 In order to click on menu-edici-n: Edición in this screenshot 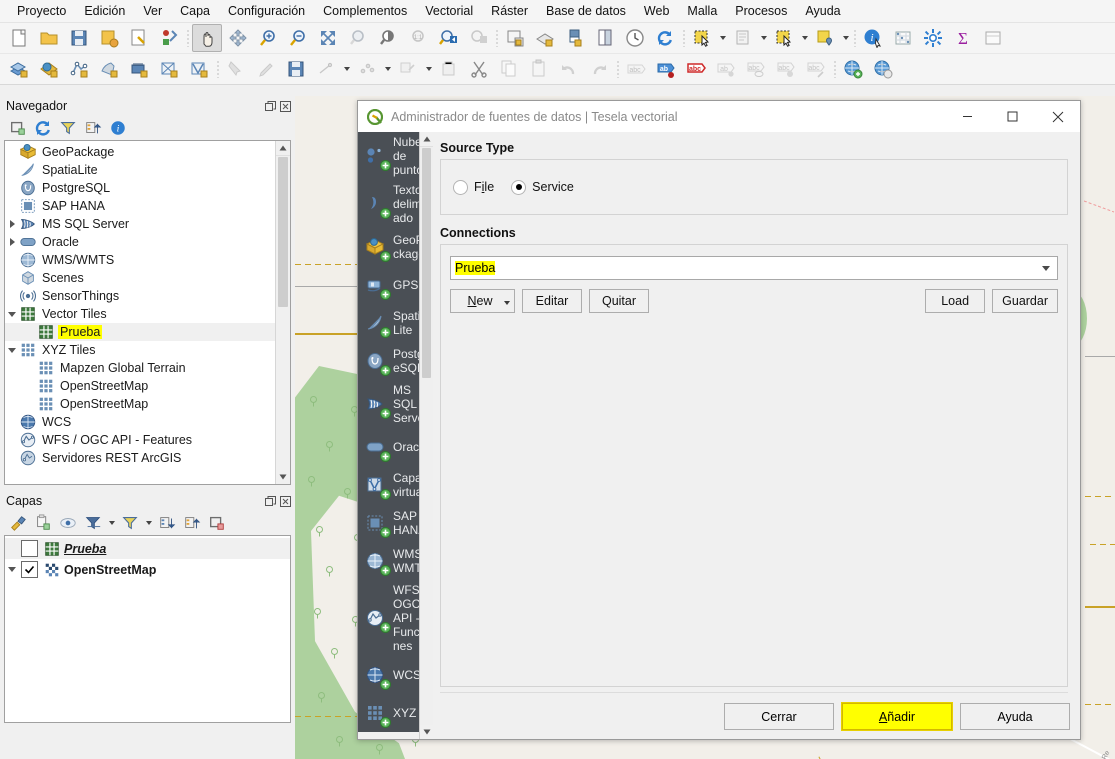, I will do `click(104, 11)`.